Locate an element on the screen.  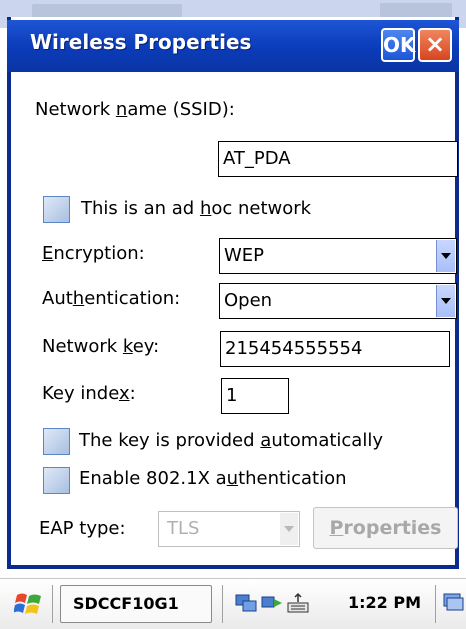
network-key-input: 215454555554 is located at coordinates (335, 349).